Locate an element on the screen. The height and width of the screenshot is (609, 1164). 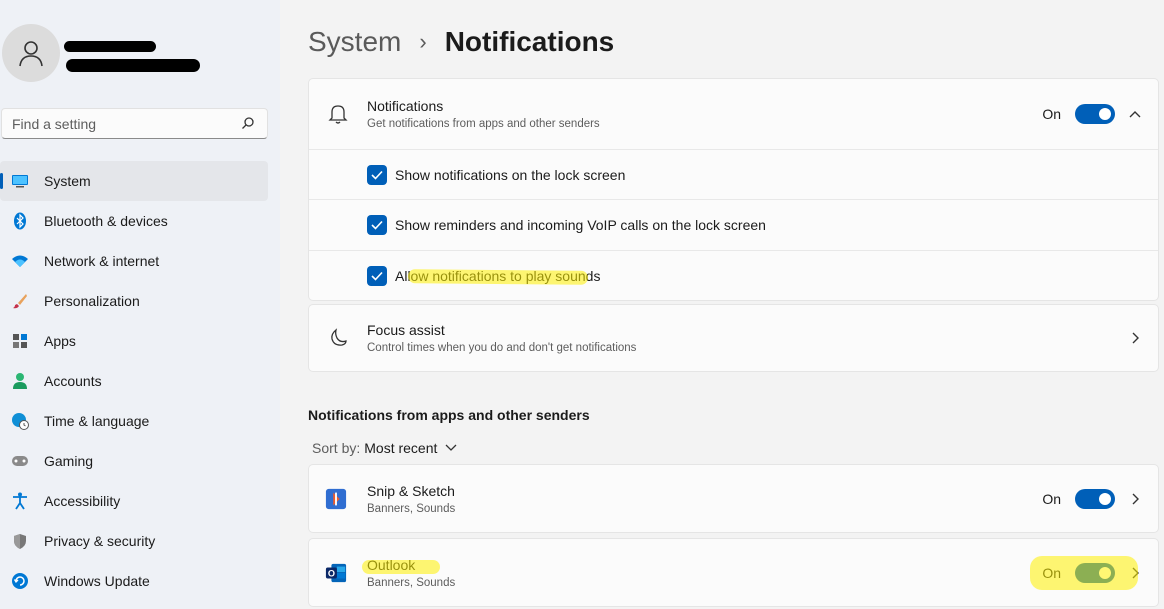
globe-clock-icon is located at coordinates (20, 421).